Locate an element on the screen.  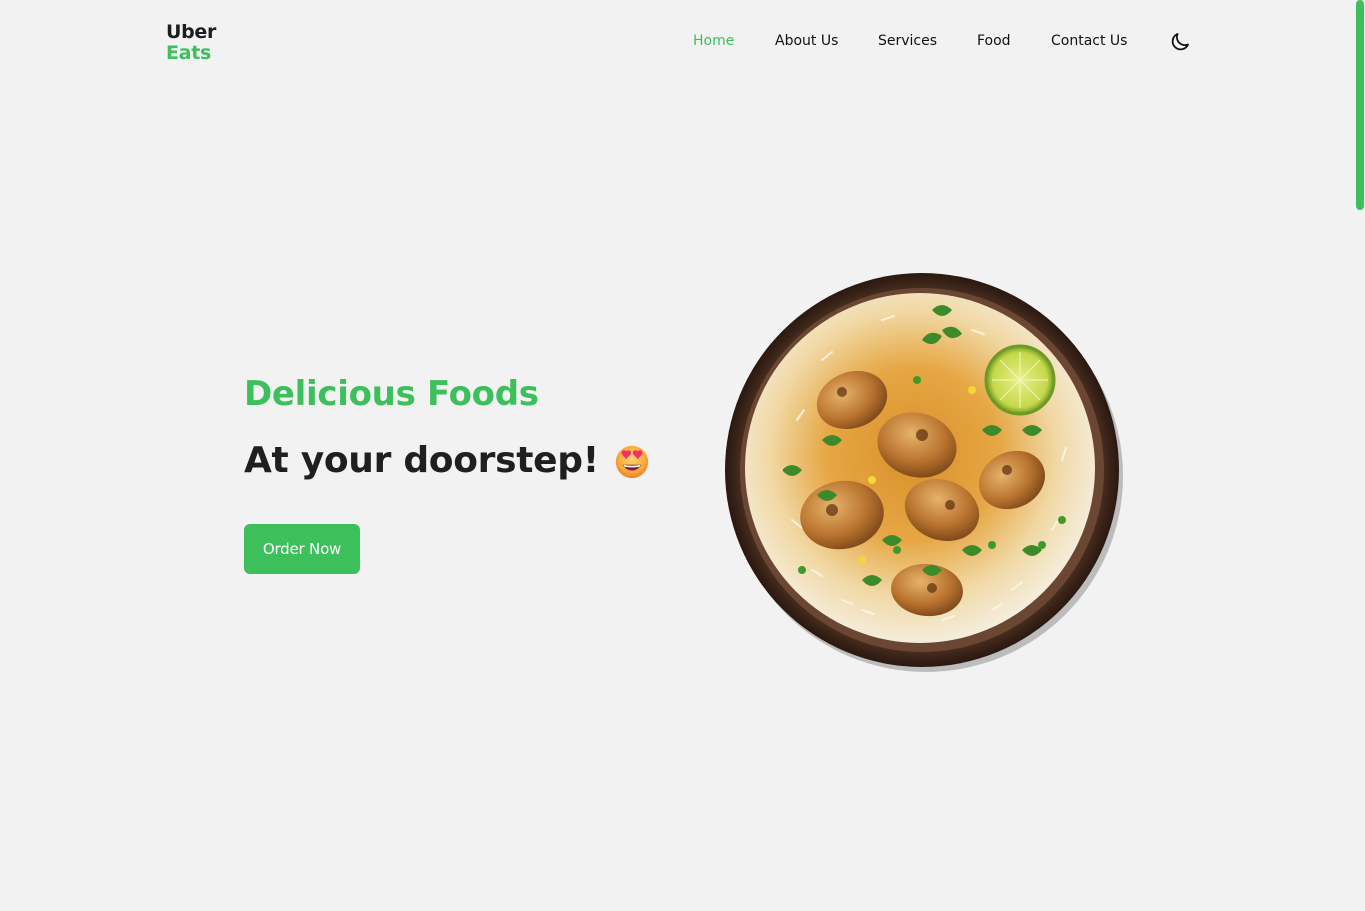
hero-title: Delicious Foods is located at coordinates (391, 394).